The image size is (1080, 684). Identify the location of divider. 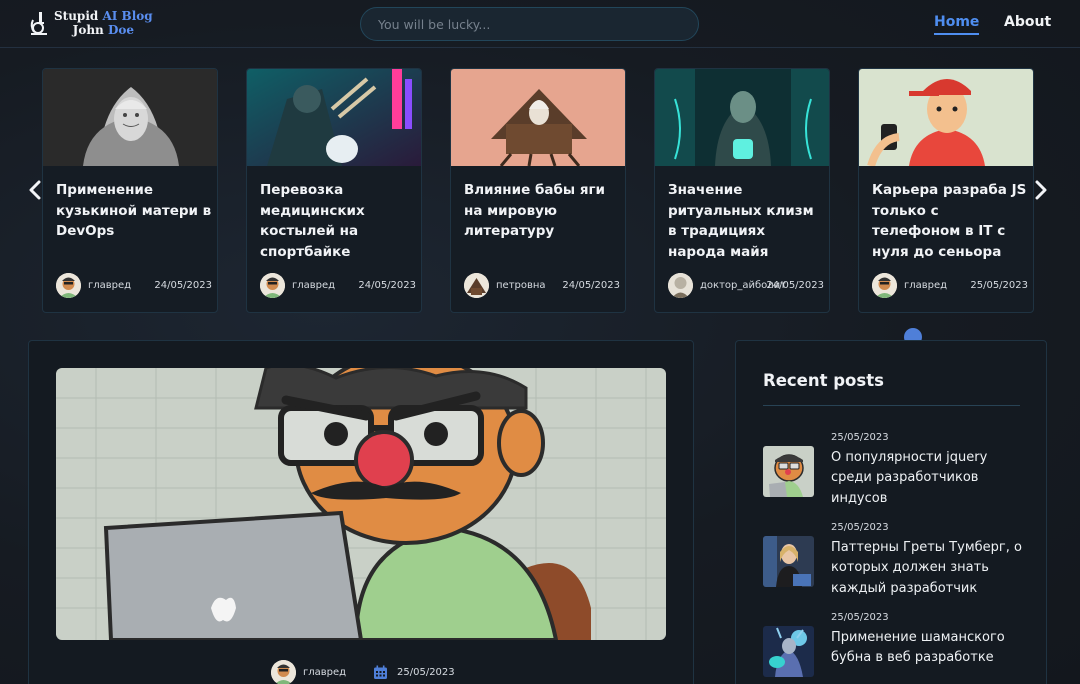
(891, 405).